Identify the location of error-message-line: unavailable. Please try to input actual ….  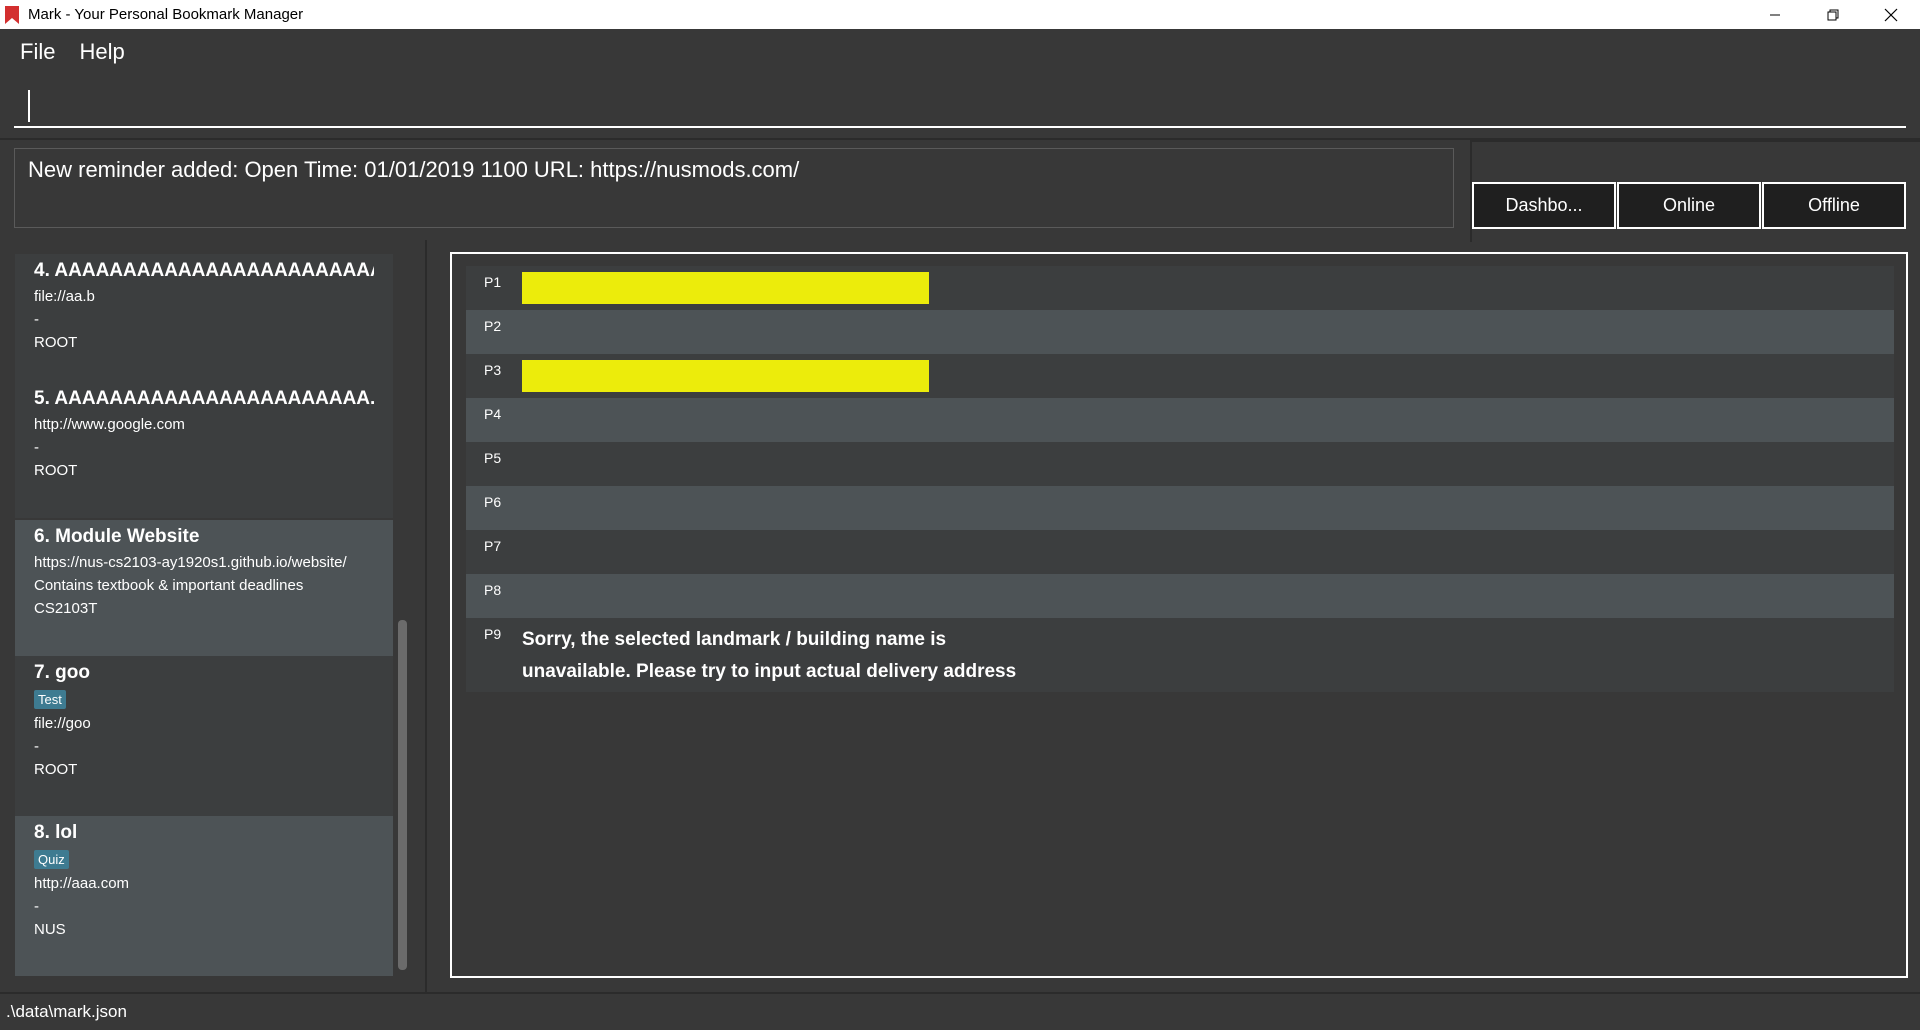
(769, 671).